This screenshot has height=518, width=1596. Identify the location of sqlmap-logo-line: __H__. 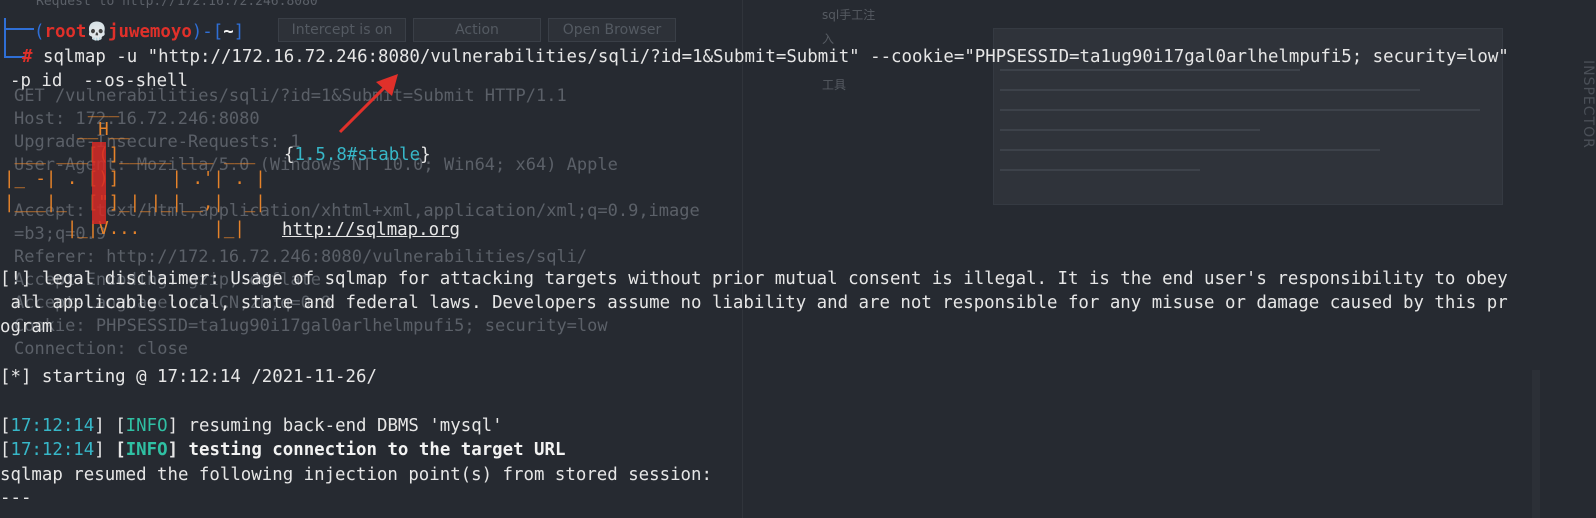
(67, 130).